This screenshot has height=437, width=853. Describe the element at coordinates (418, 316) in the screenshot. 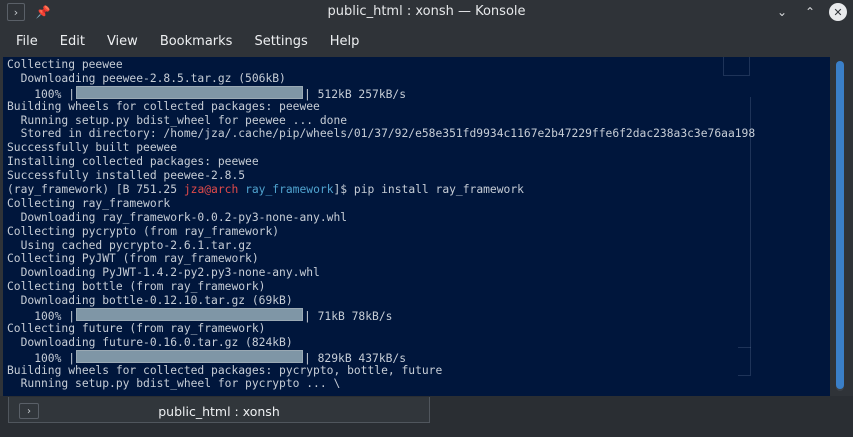

I see `progress-line: 100% | | 71kB 78kB/s` at that location.